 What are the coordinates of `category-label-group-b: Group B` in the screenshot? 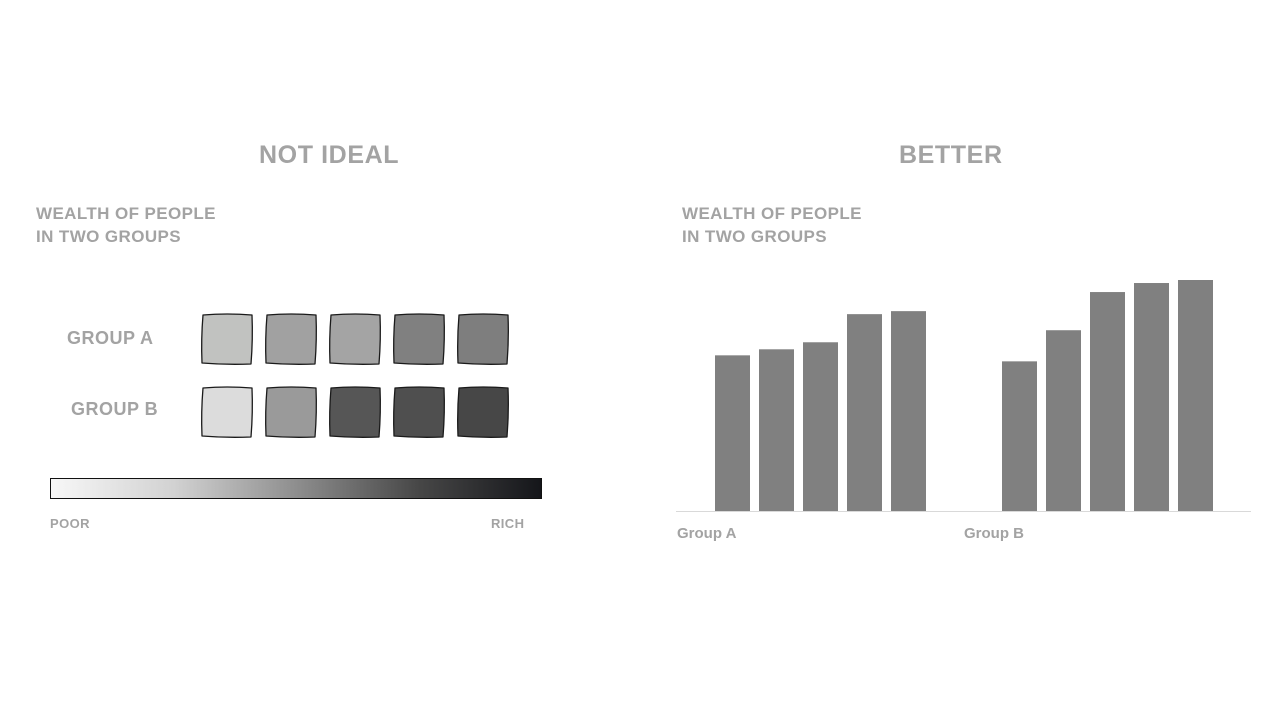 It's located at (994, 533).